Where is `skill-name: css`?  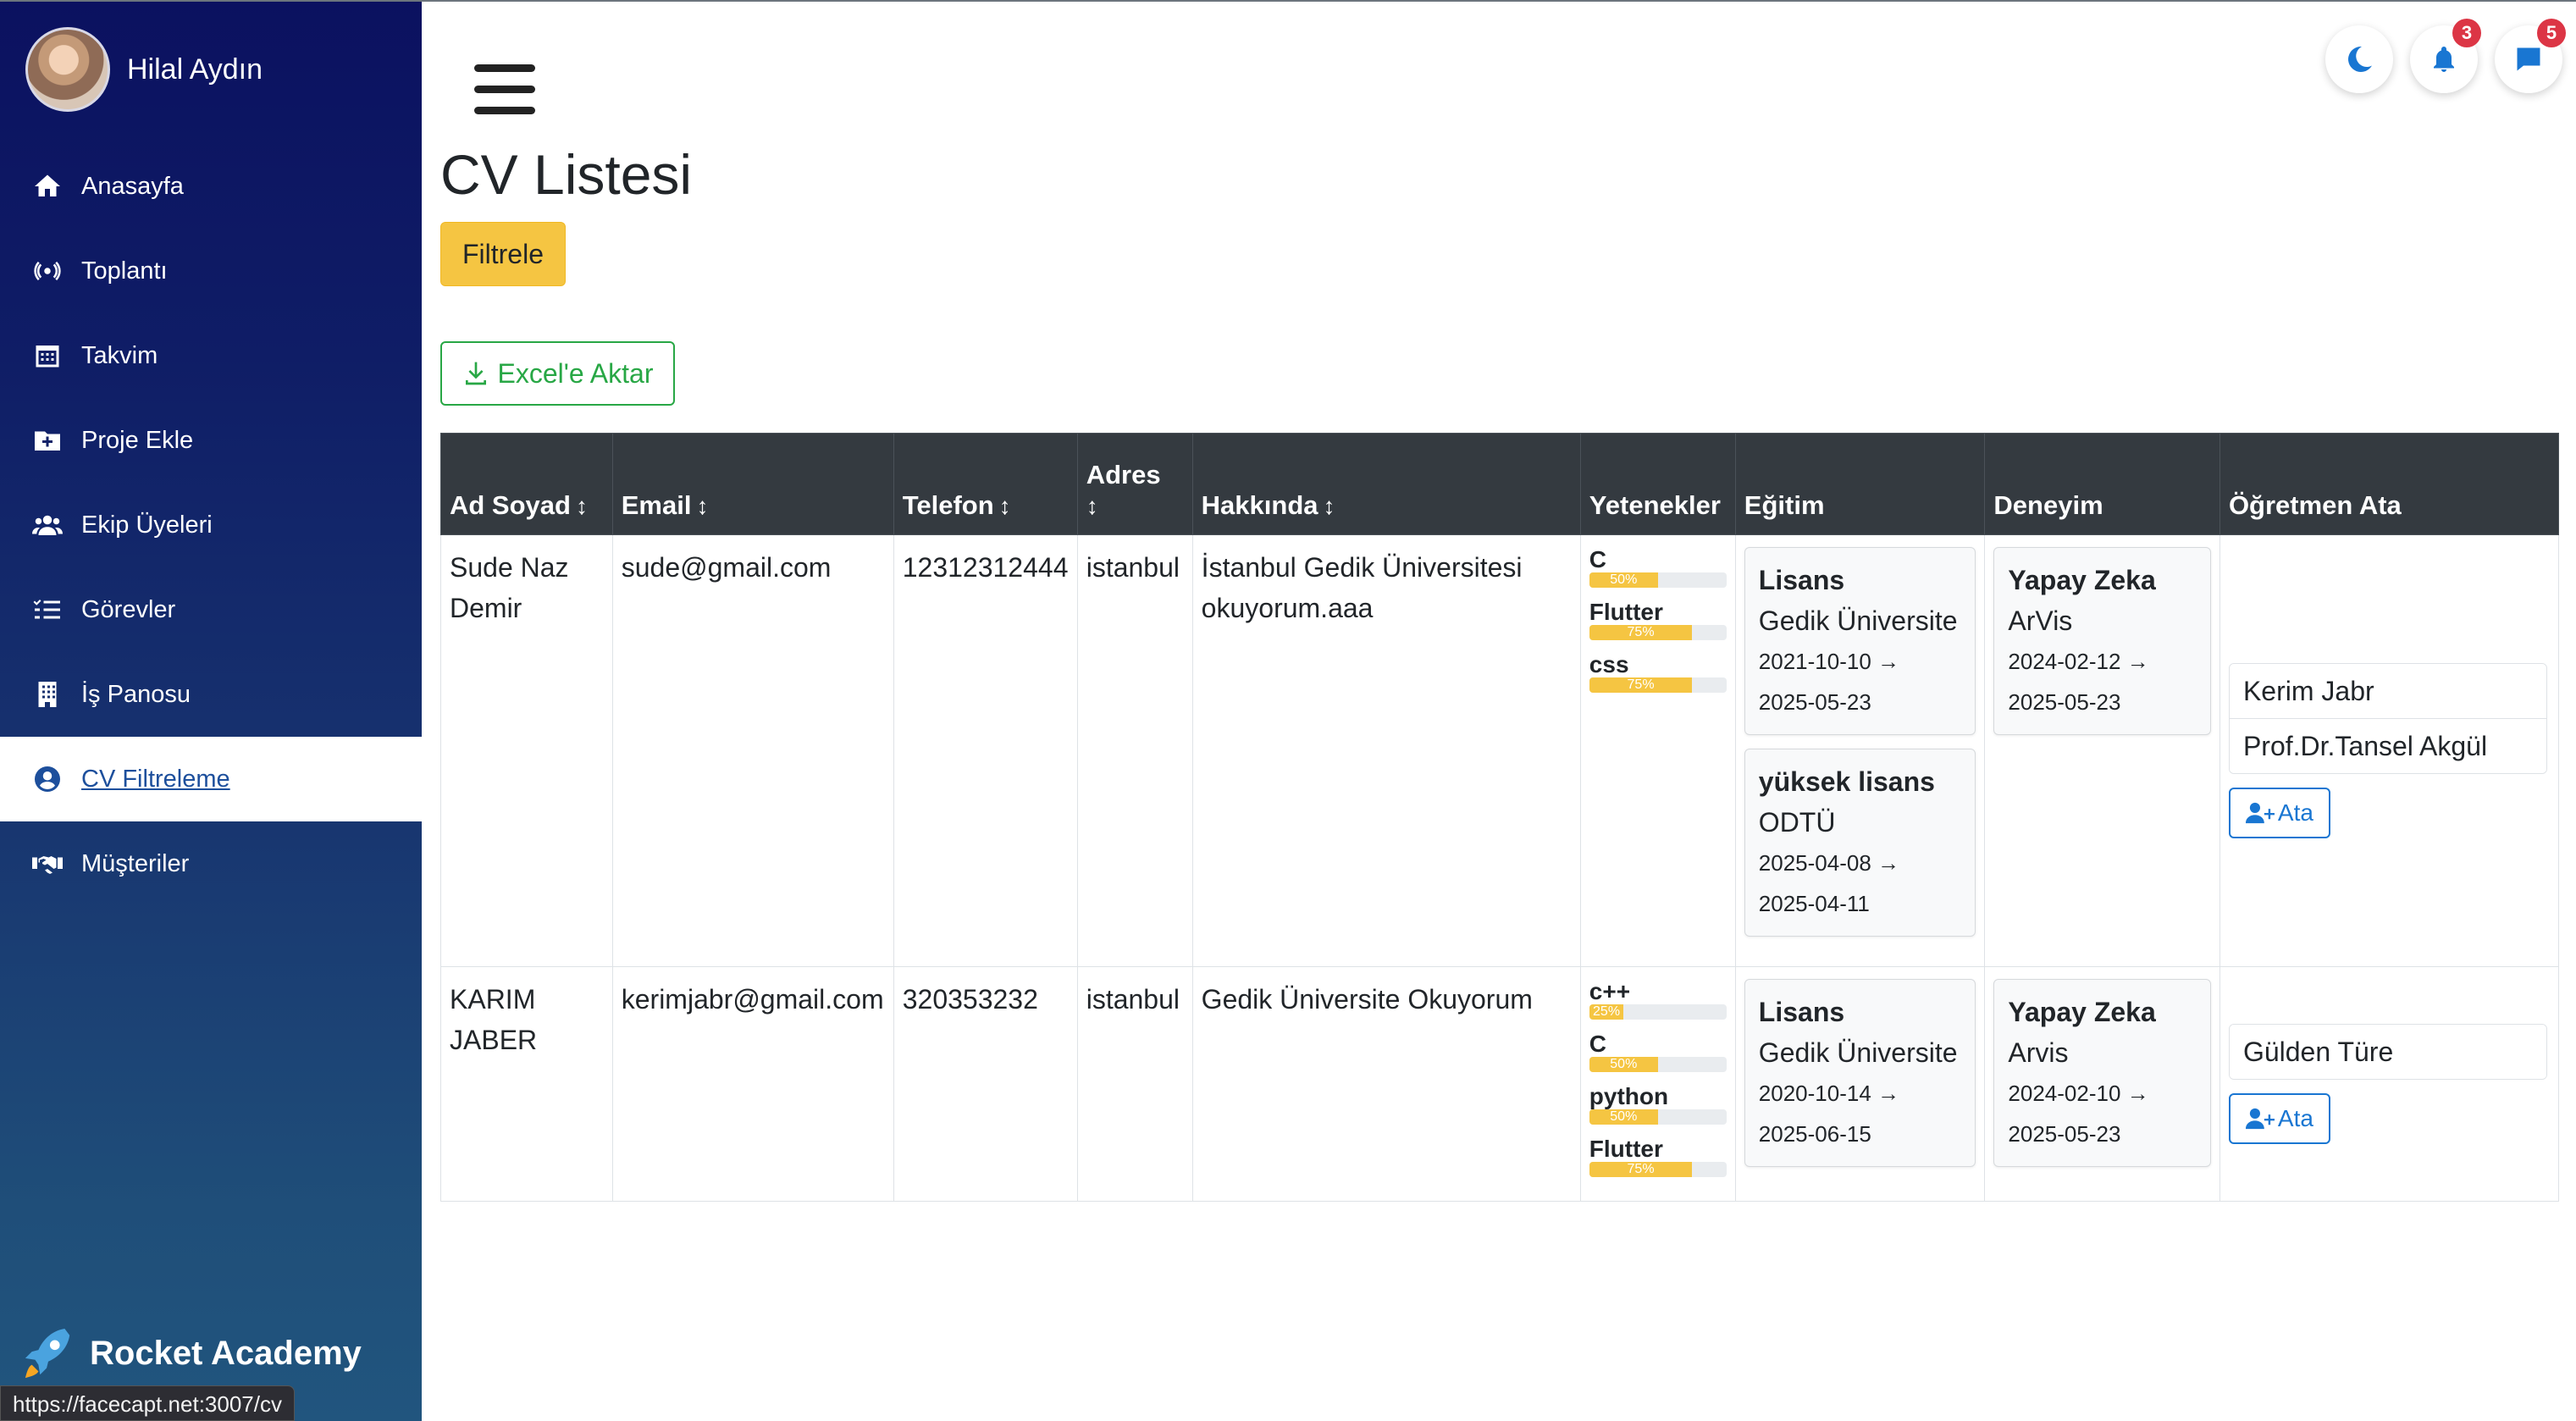
skill-name: css is located at coordinates (1609, 664).